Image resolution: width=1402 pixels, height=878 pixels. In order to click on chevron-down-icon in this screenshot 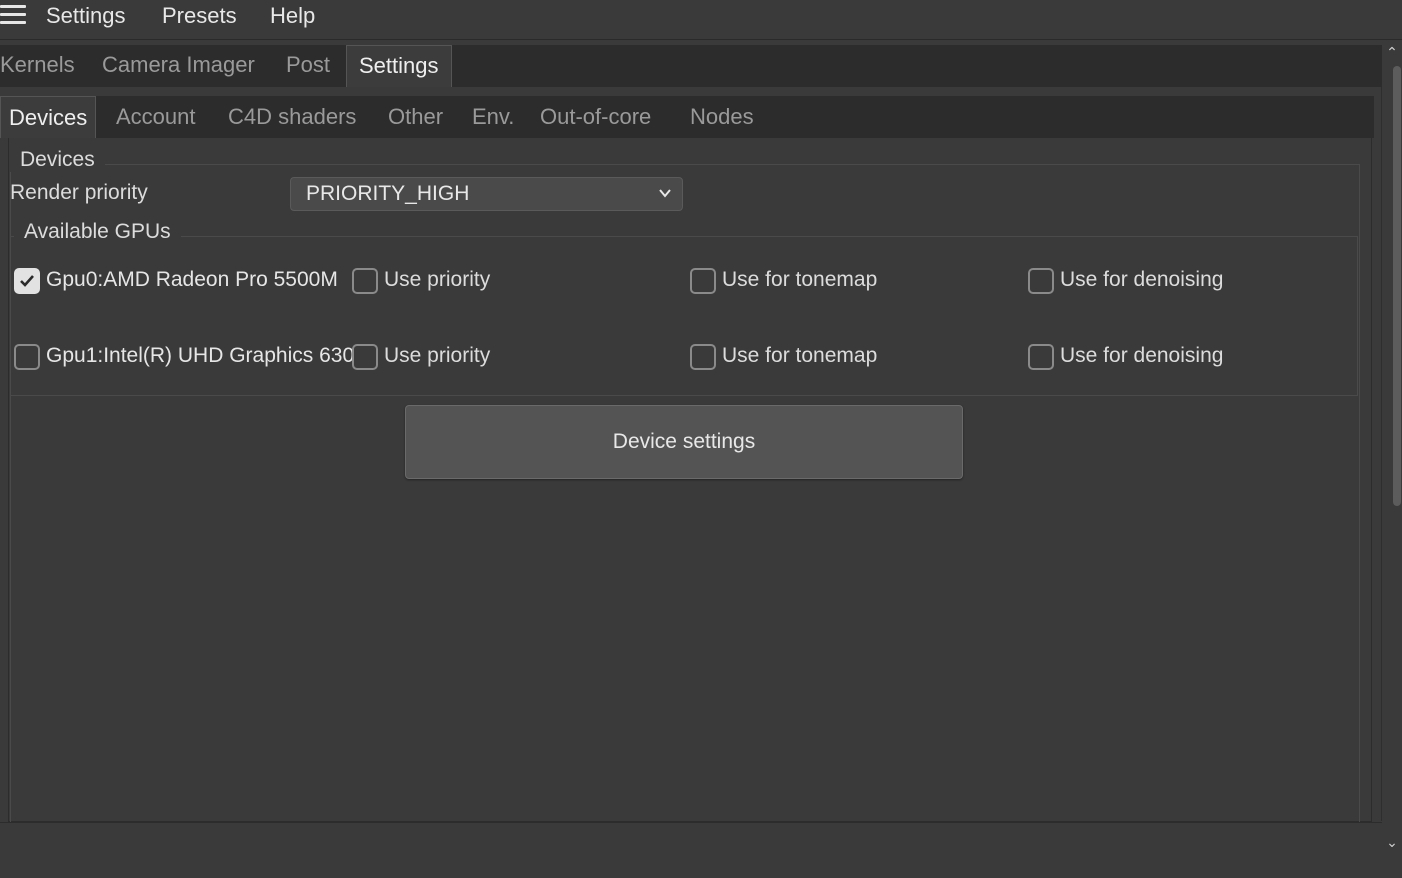, I will do `click(665, 193)`.